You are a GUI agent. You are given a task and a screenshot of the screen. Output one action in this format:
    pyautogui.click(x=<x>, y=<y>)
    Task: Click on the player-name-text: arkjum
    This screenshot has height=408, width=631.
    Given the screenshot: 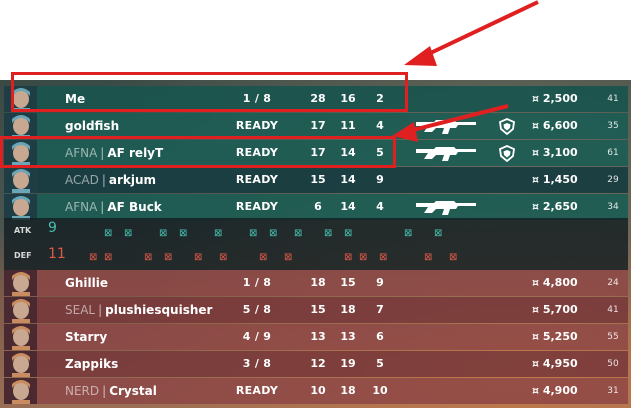 What is the action you would take?
    pyautogui.click(x=132, y=180)
    